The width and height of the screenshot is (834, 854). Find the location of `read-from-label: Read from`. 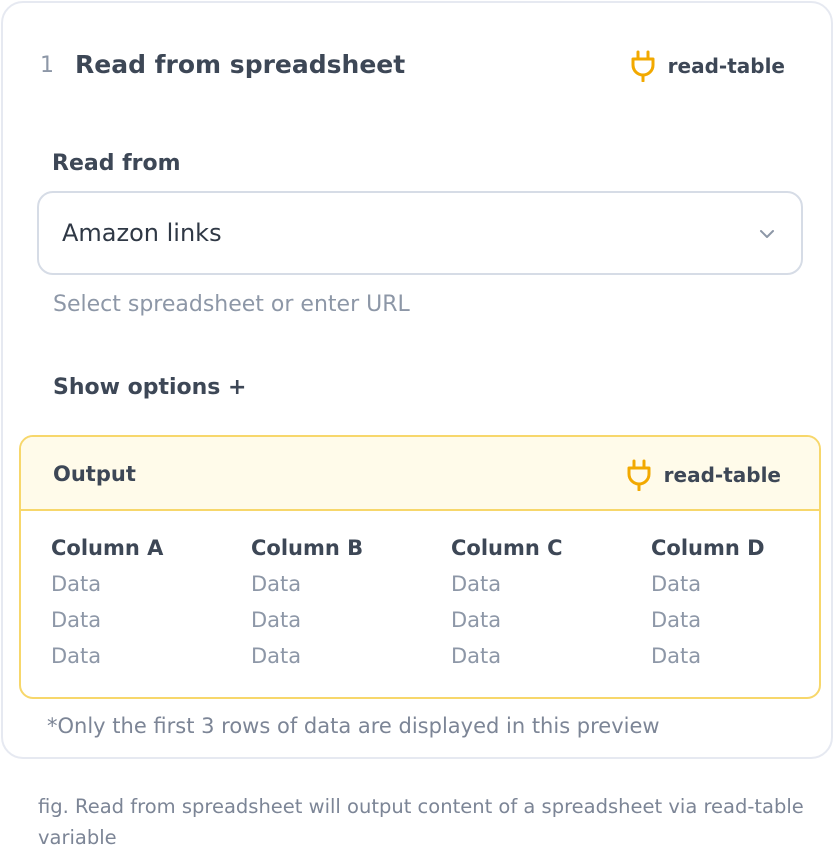

read-from-label: Read from is located at coordinates (116, 163).